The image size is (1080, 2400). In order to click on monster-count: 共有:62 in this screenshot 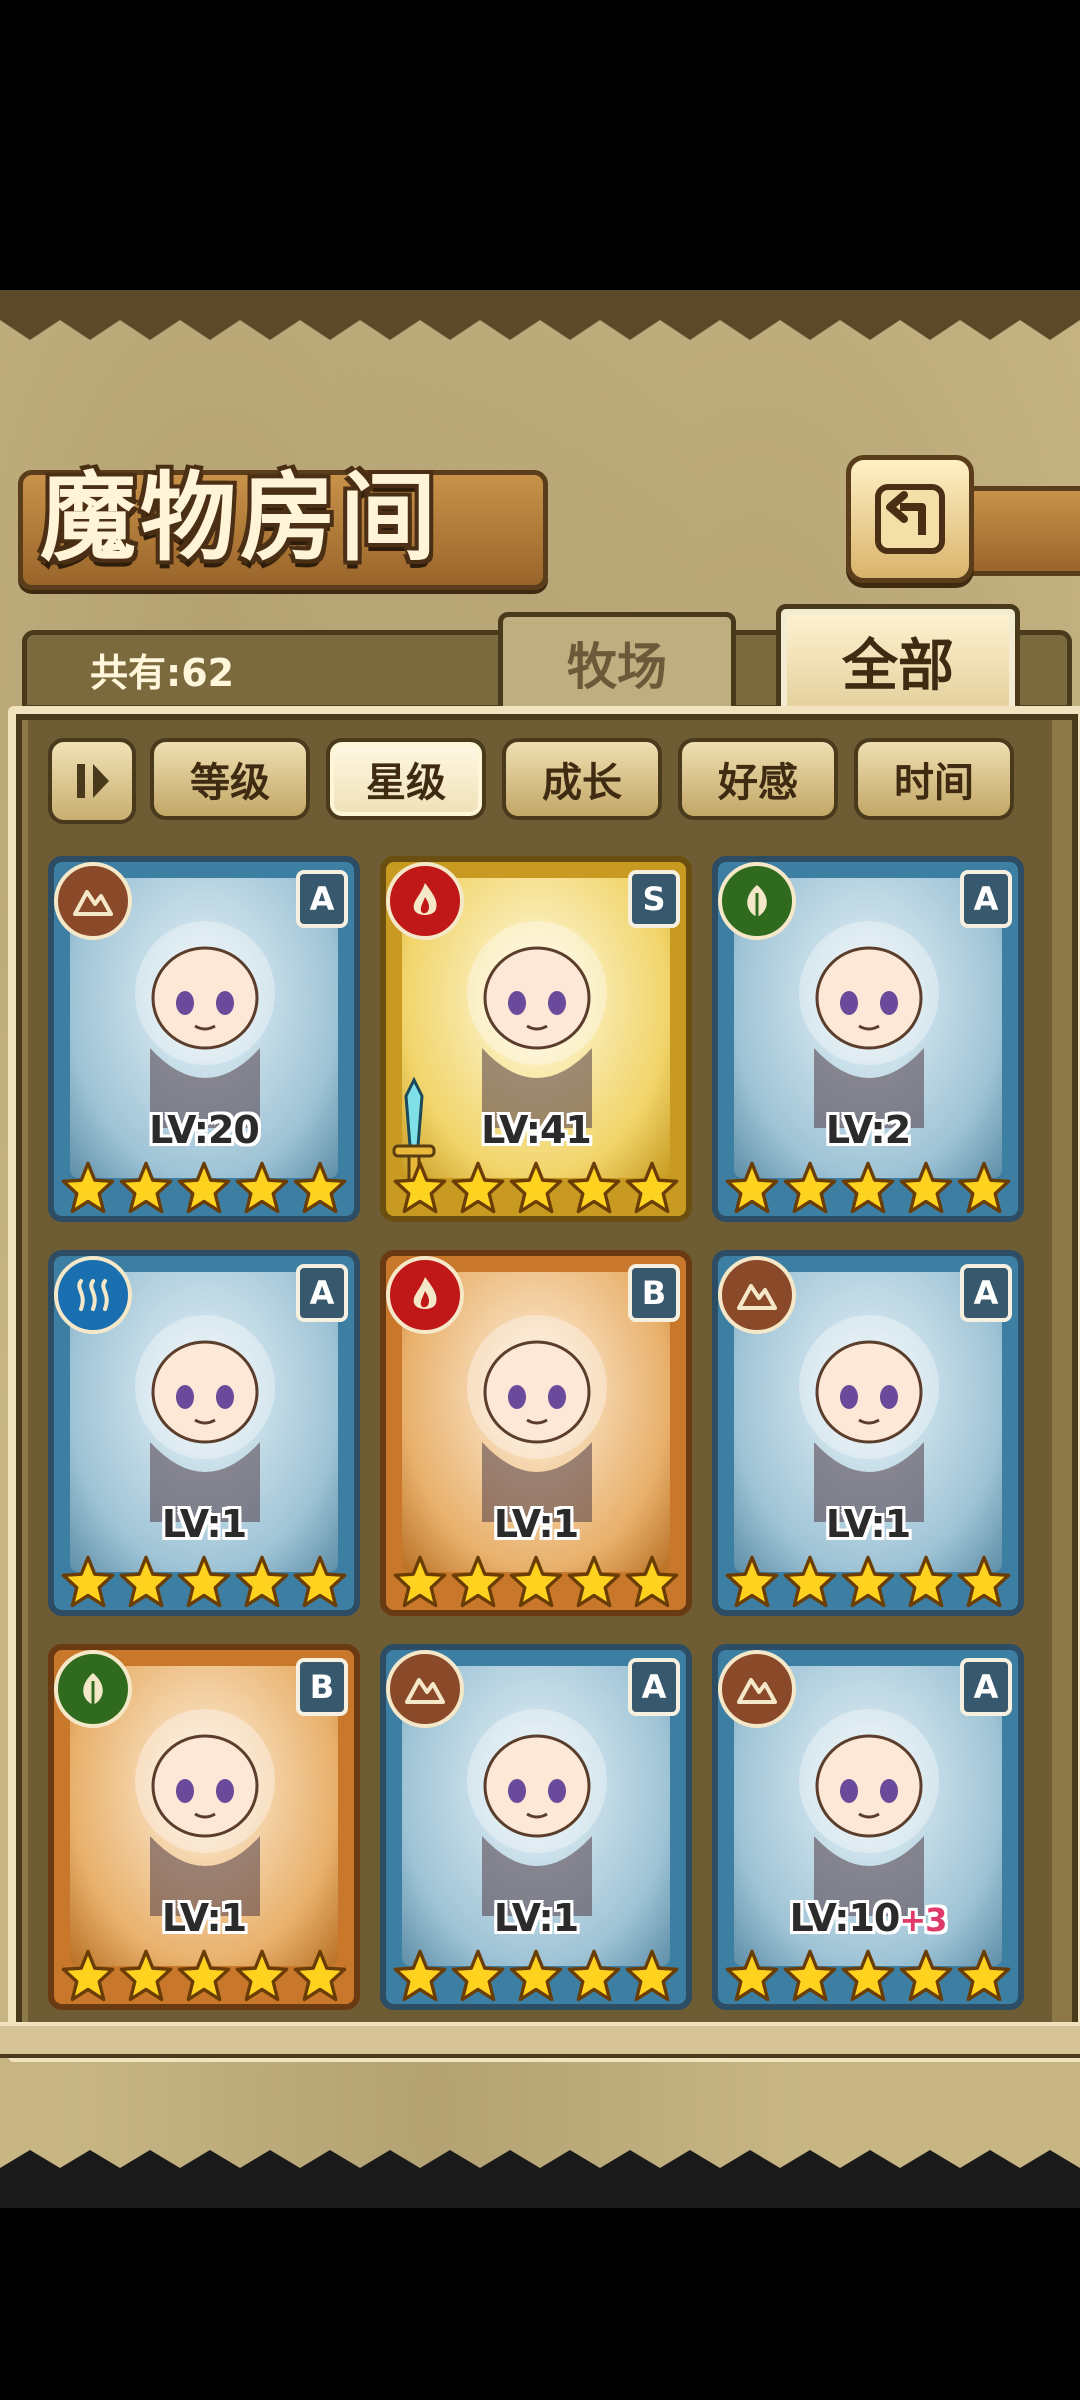, I will do `click(162, 673)`.